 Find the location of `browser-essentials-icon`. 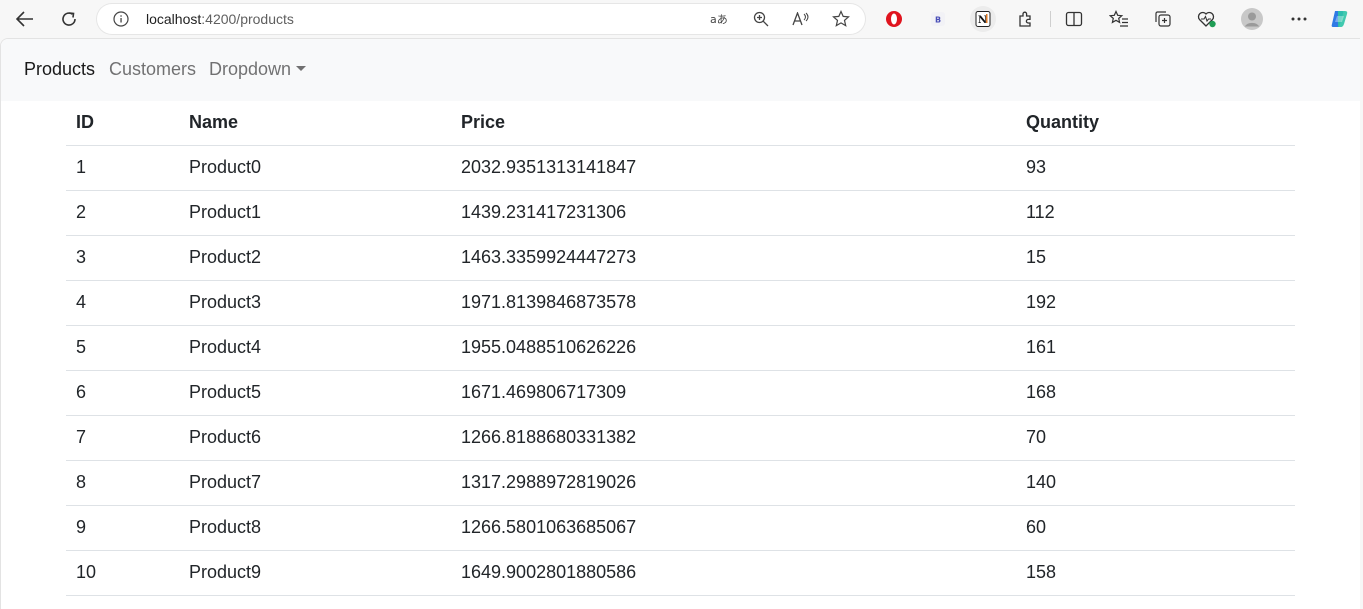

browser-essentials-icon is located at coordinates (1207, 19).